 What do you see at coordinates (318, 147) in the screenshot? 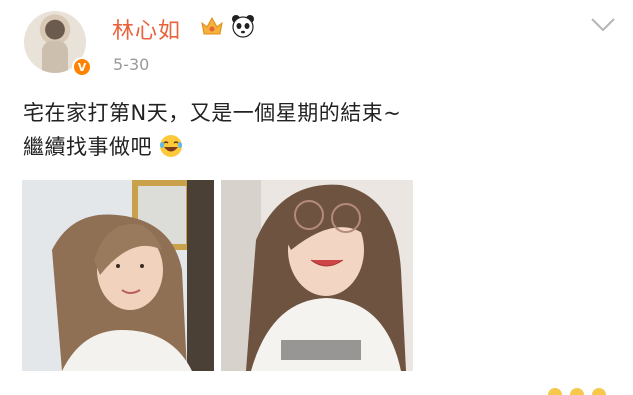
I see `post-text-line-2-wrapper: 繼續找事做吧` at bounding box center [318, 147].